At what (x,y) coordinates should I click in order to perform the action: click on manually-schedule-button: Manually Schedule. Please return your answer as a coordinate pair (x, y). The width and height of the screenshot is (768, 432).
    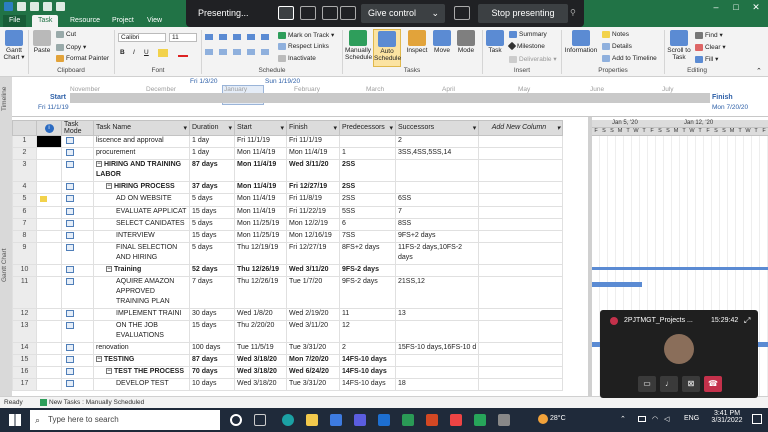
    Looking at the image, I should click on (358, 45).